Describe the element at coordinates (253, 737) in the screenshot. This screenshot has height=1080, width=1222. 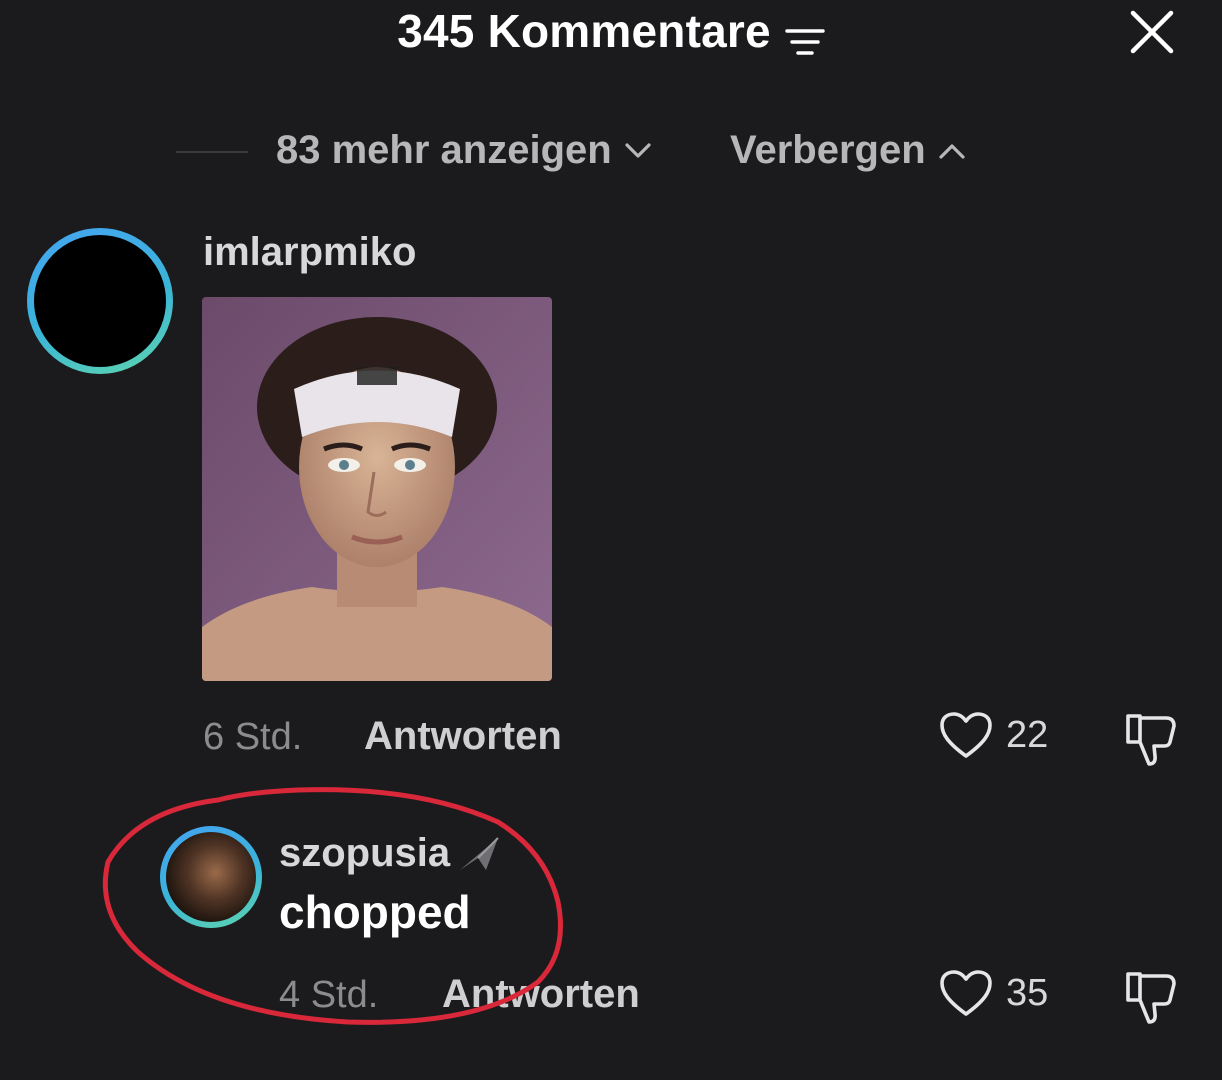
I see `comment-time: 6 Std.` at that location.